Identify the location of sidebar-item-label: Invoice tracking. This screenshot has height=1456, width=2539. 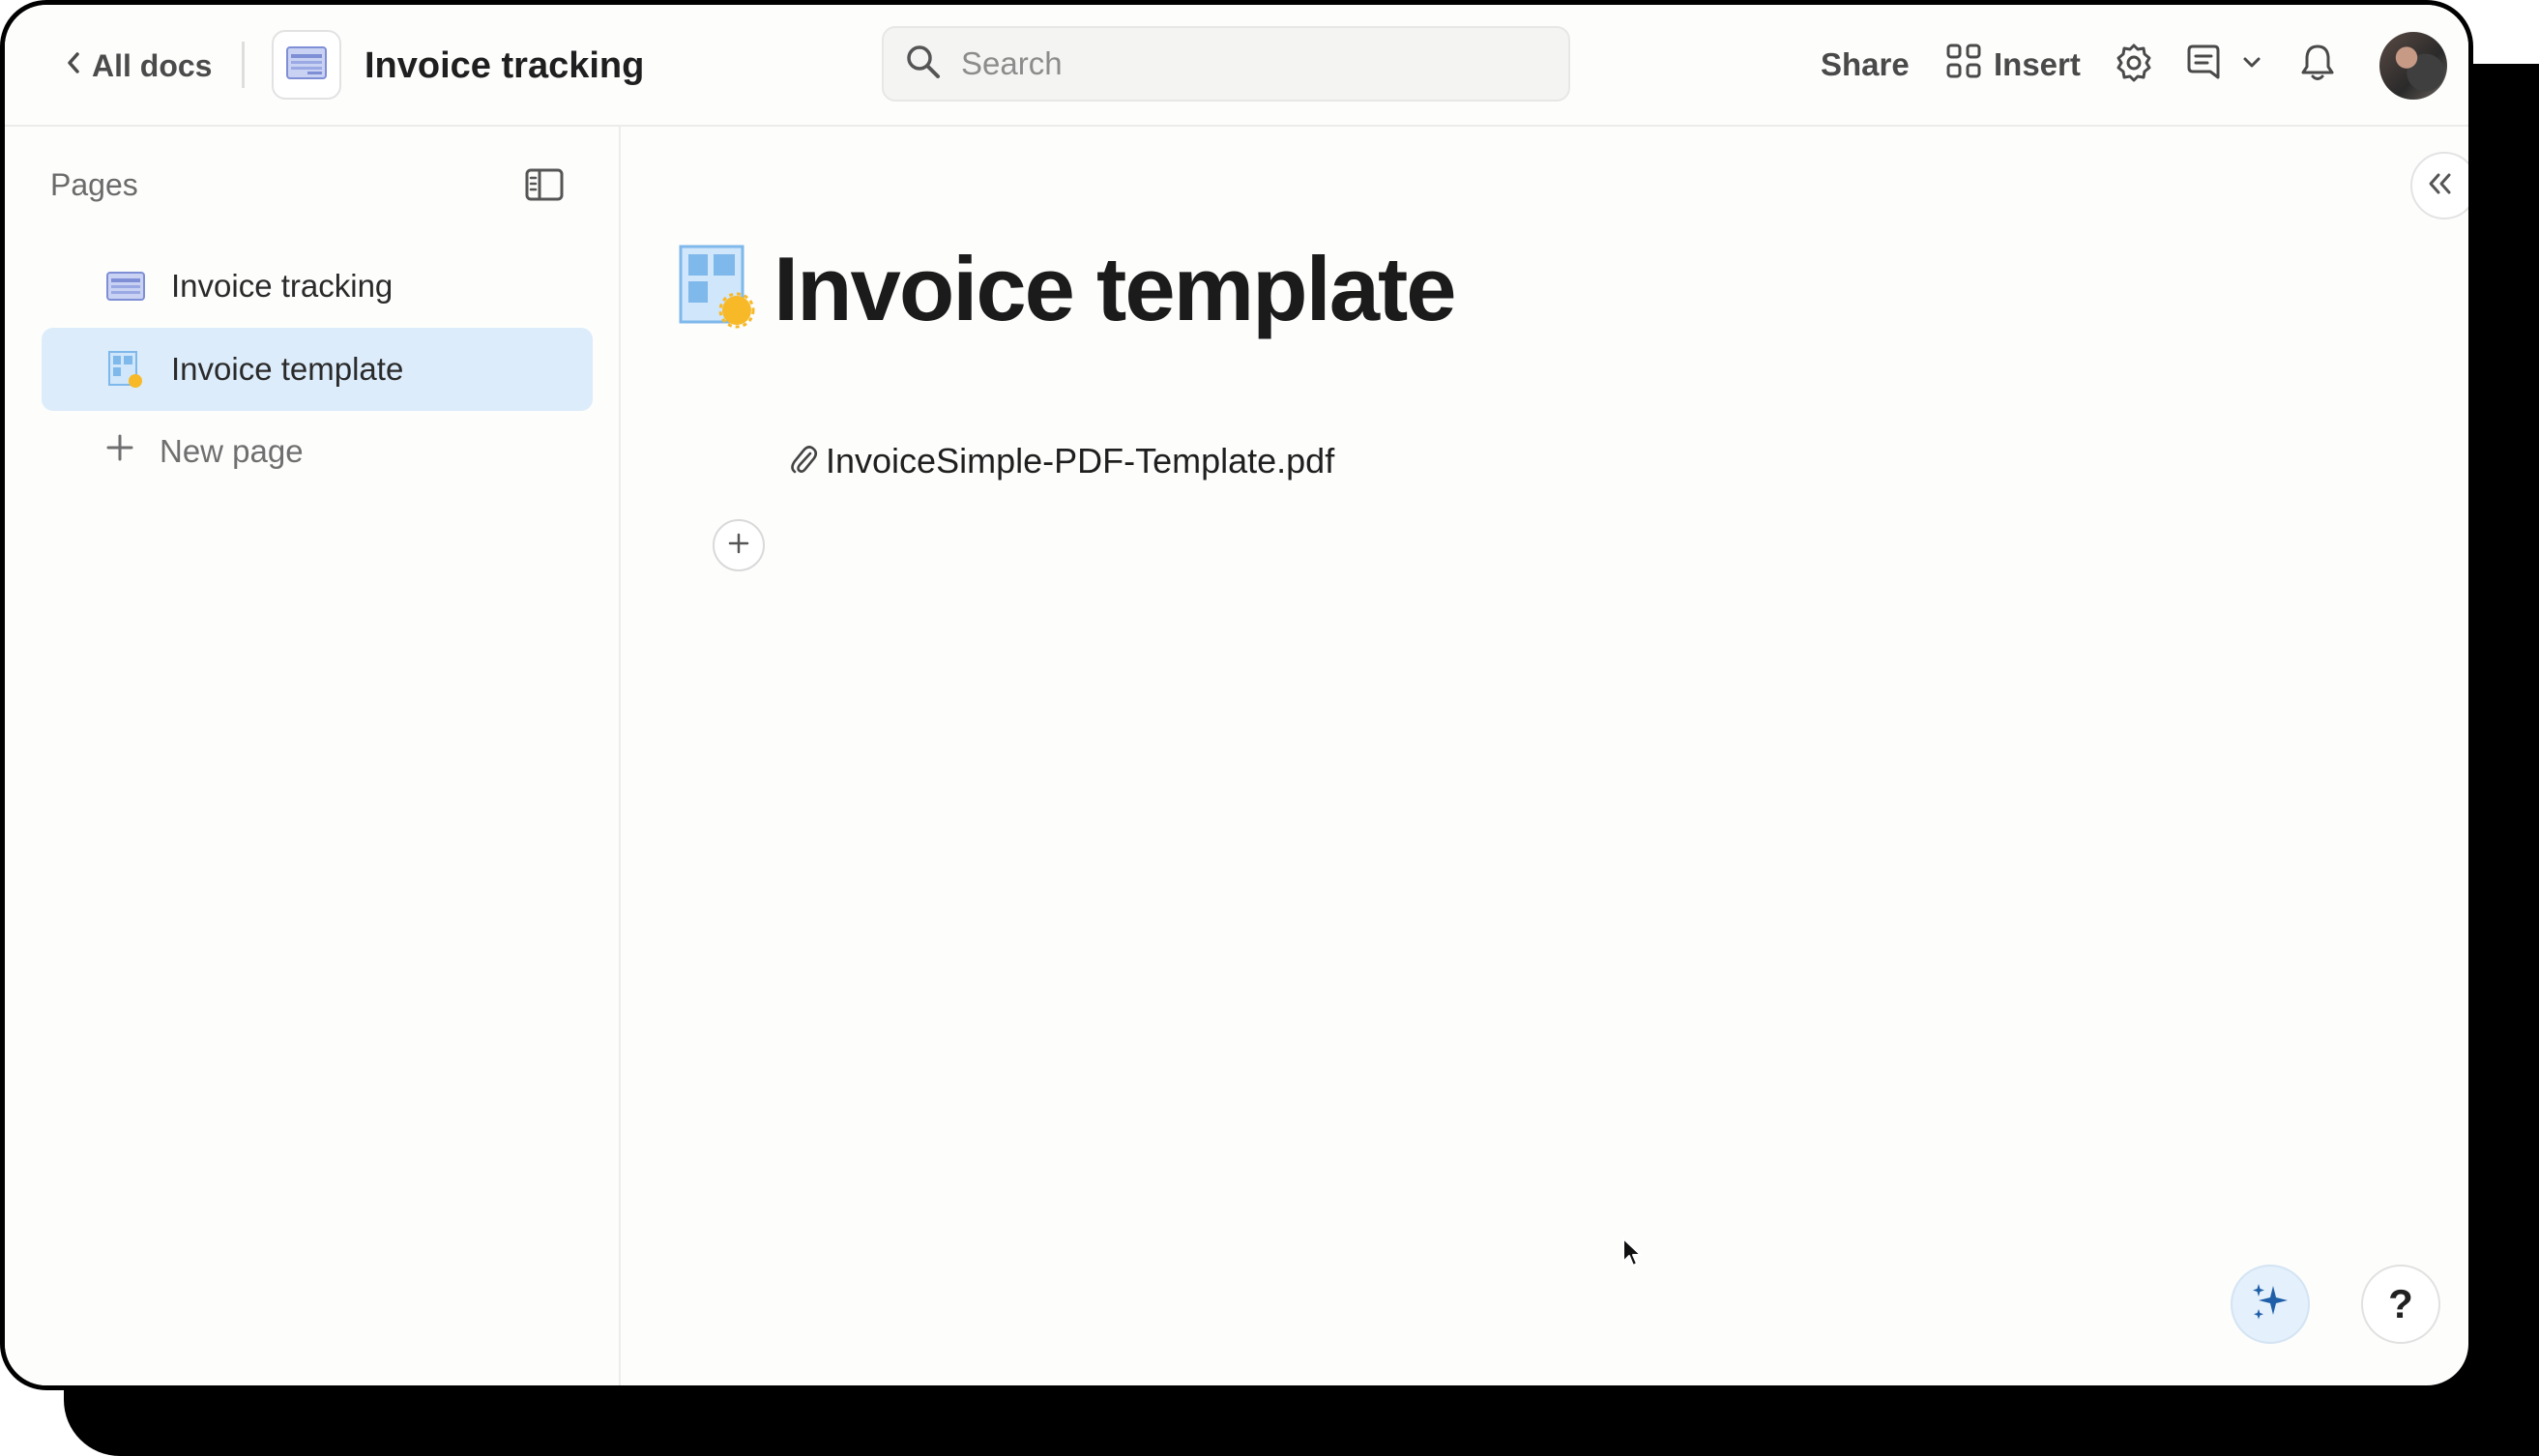
(282, 286).